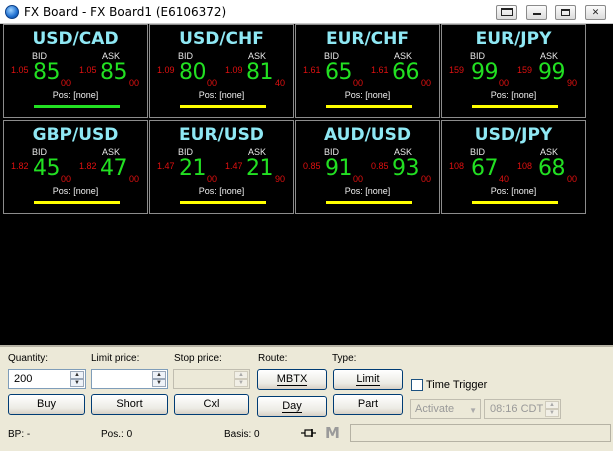 This screenshot has height=451, width=613. I want to click on maximize-icon, so click(565, 12).